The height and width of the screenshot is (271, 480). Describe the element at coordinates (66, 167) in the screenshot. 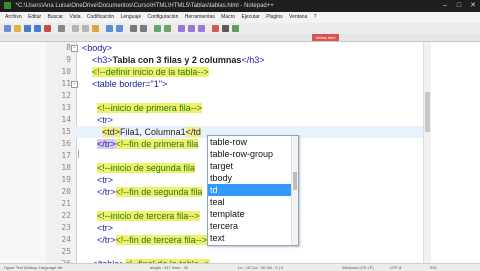

I see `line-number: 18` at that location.